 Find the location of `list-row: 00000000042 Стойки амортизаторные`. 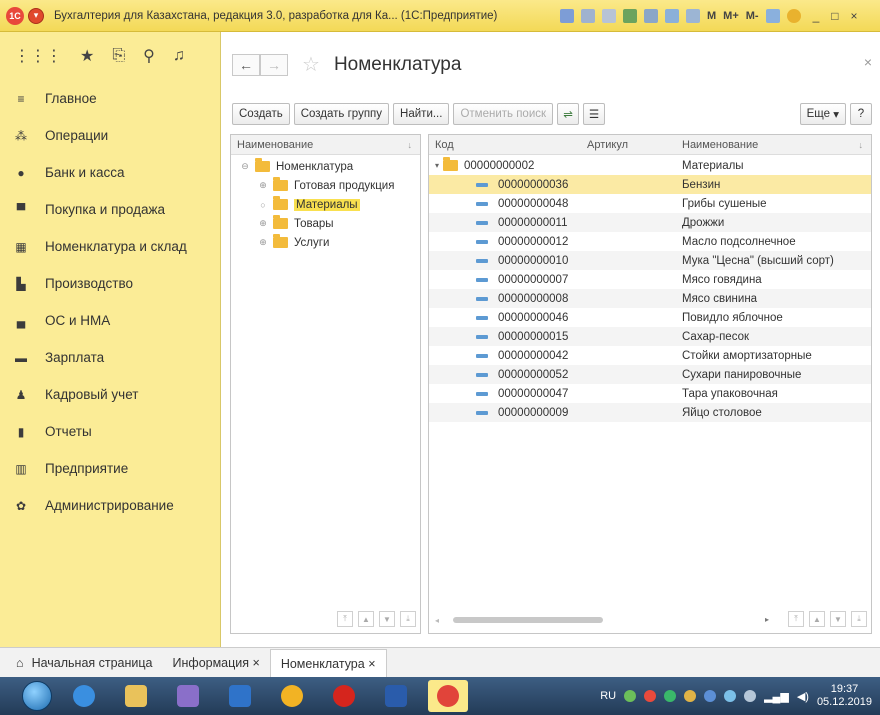

list-row: 00000000042 Стойки амортизаторные is located at coordinates (650, 355).